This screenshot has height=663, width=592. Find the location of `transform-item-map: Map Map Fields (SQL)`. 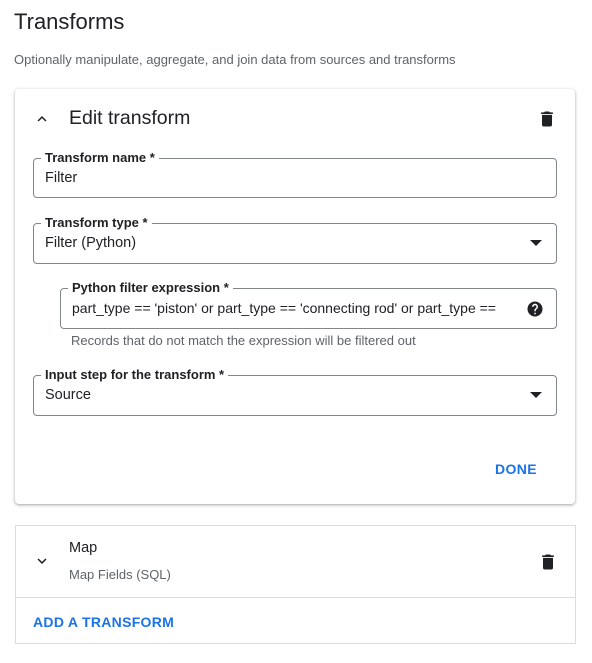

transform-item-map: Map Map Fields (SQL) is located at coordinates (295, 562).